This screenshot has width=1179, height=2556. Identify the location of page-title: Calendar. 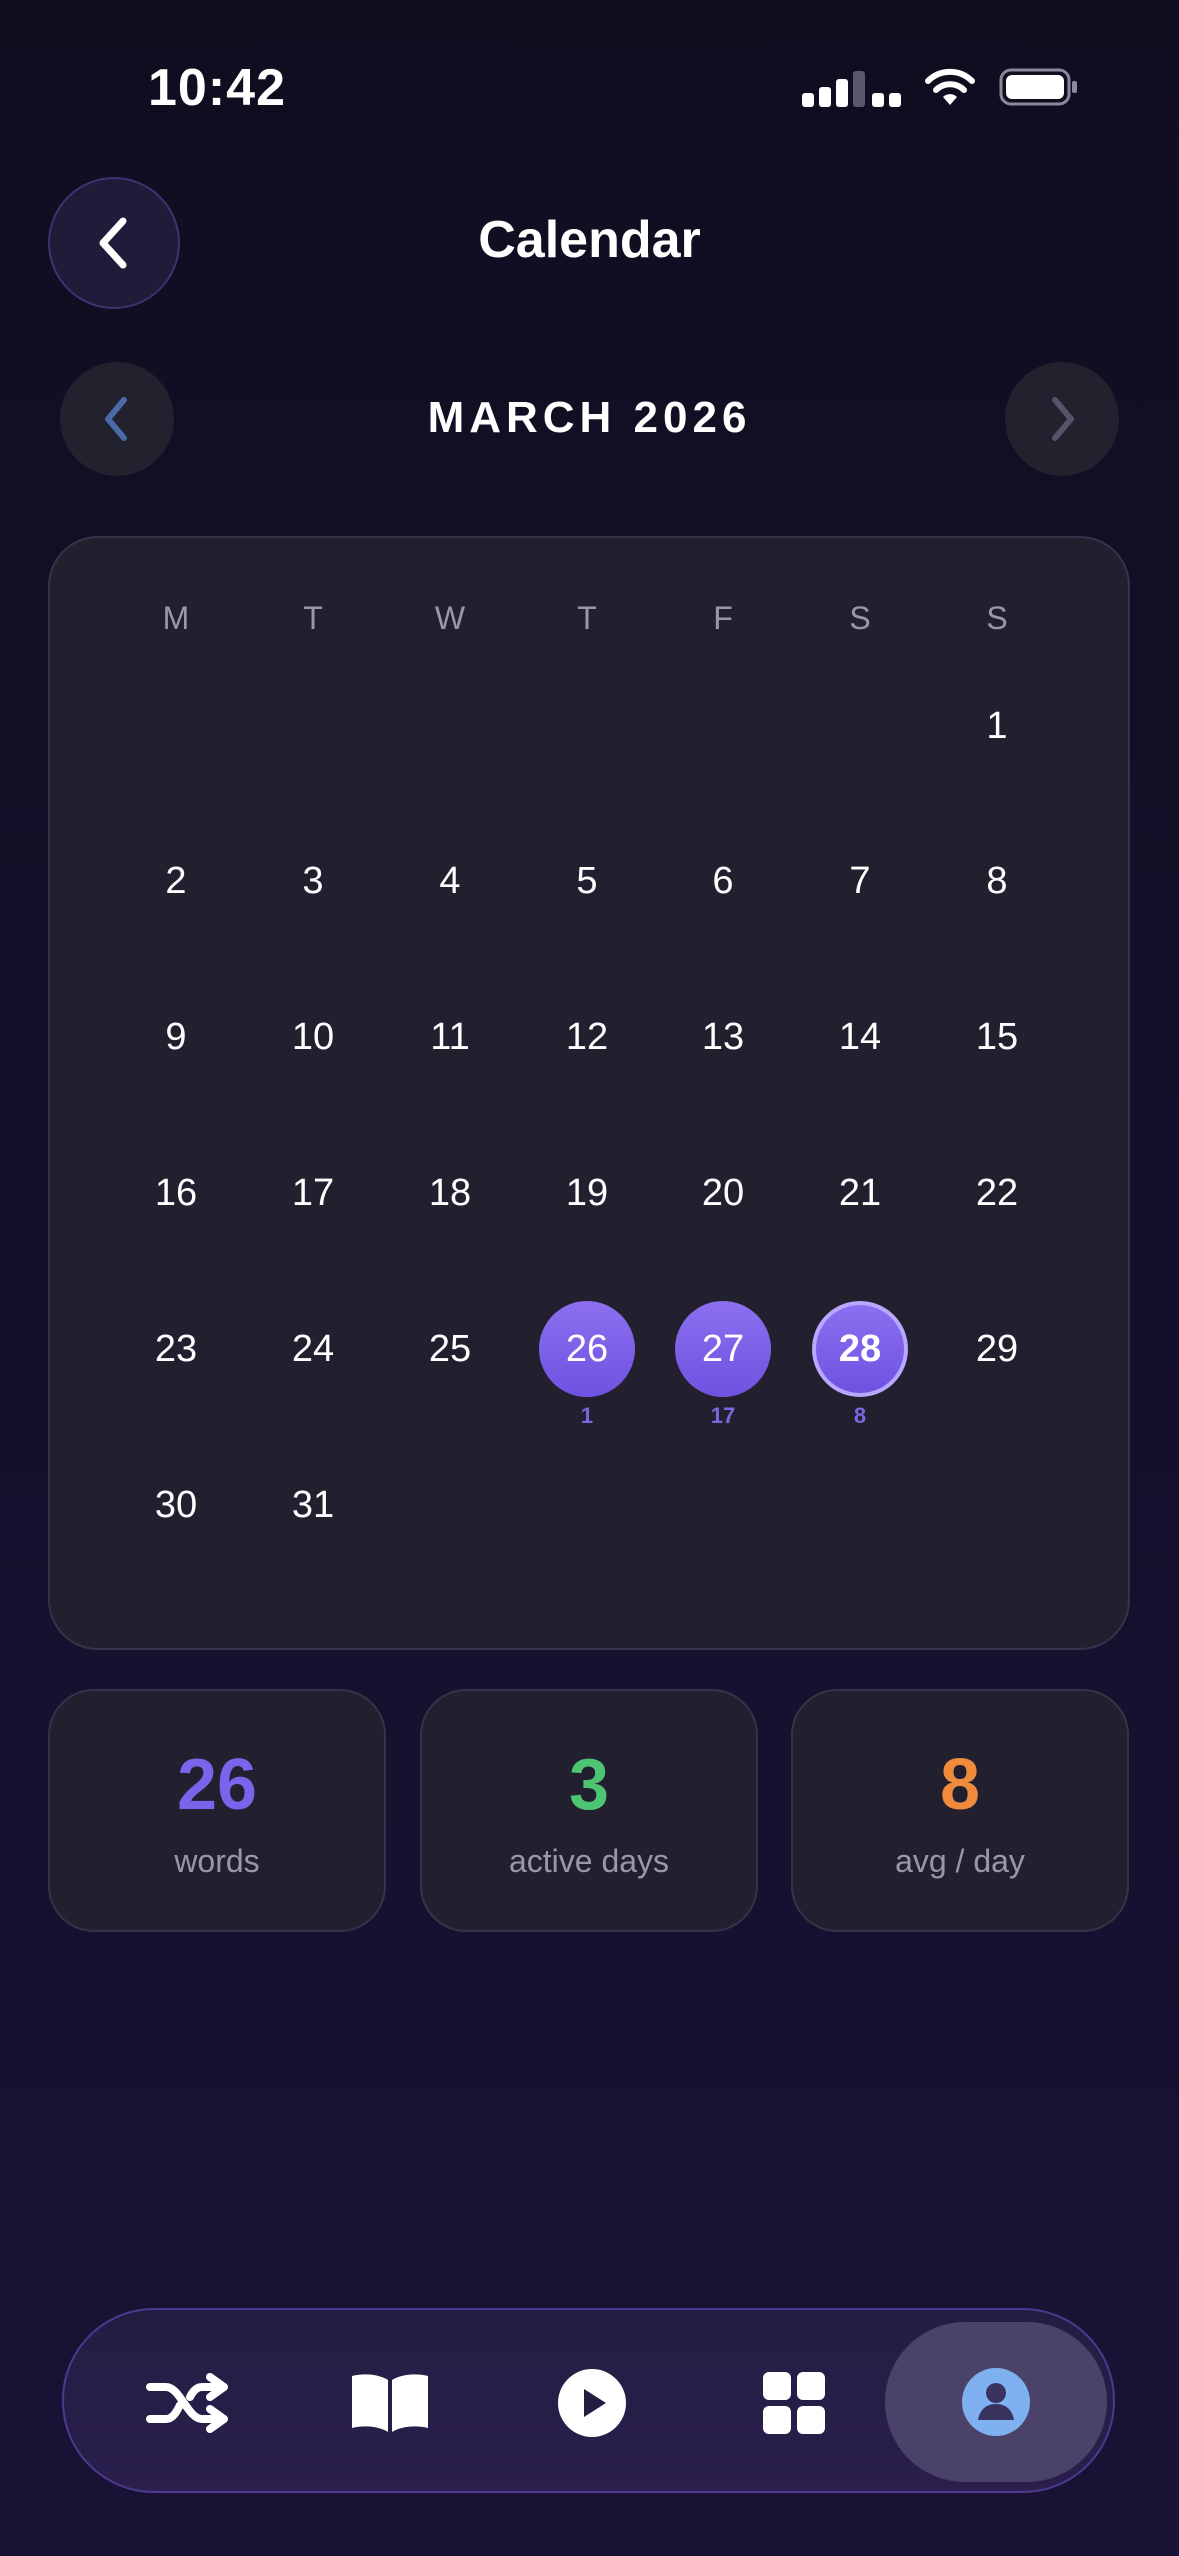
(589, 240).